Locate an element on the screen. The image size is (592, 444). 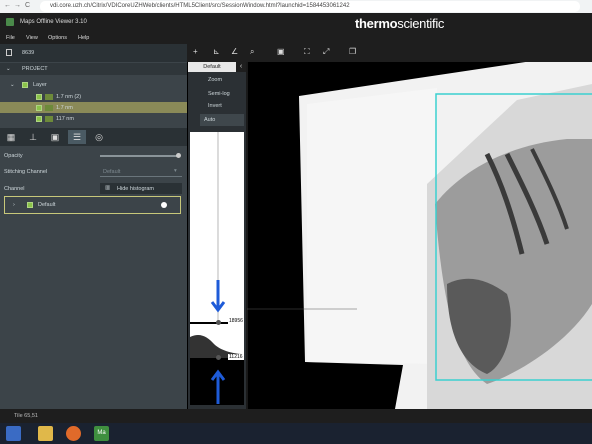
taskbar: Ma is located at coordinates (296, 433).